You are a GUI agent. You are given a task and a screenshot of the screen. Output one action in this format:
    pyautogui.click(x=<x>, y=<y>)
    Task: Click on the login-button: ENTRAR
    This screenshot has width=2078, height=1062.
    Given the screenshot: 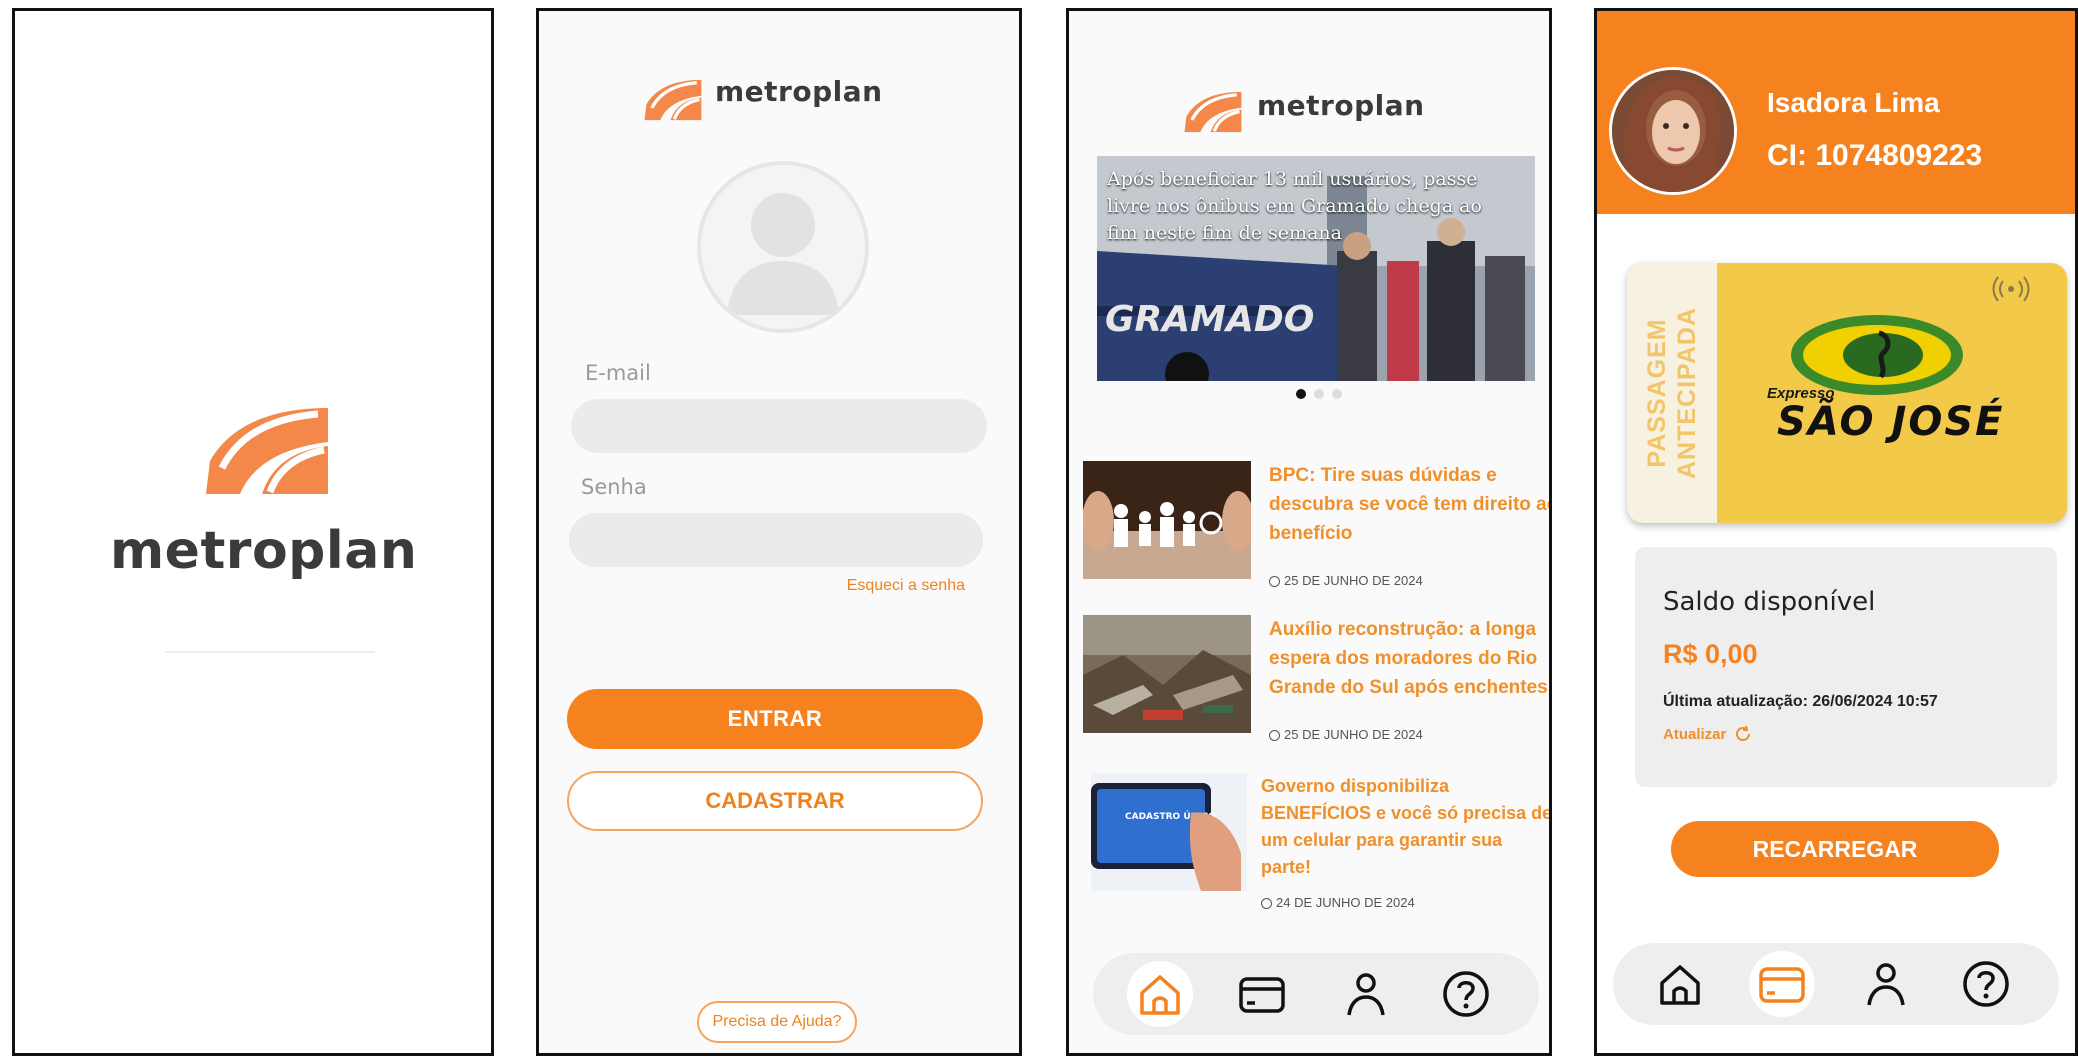 What is the action you would take?
    pyautogui.click(x=775, y=719)
    